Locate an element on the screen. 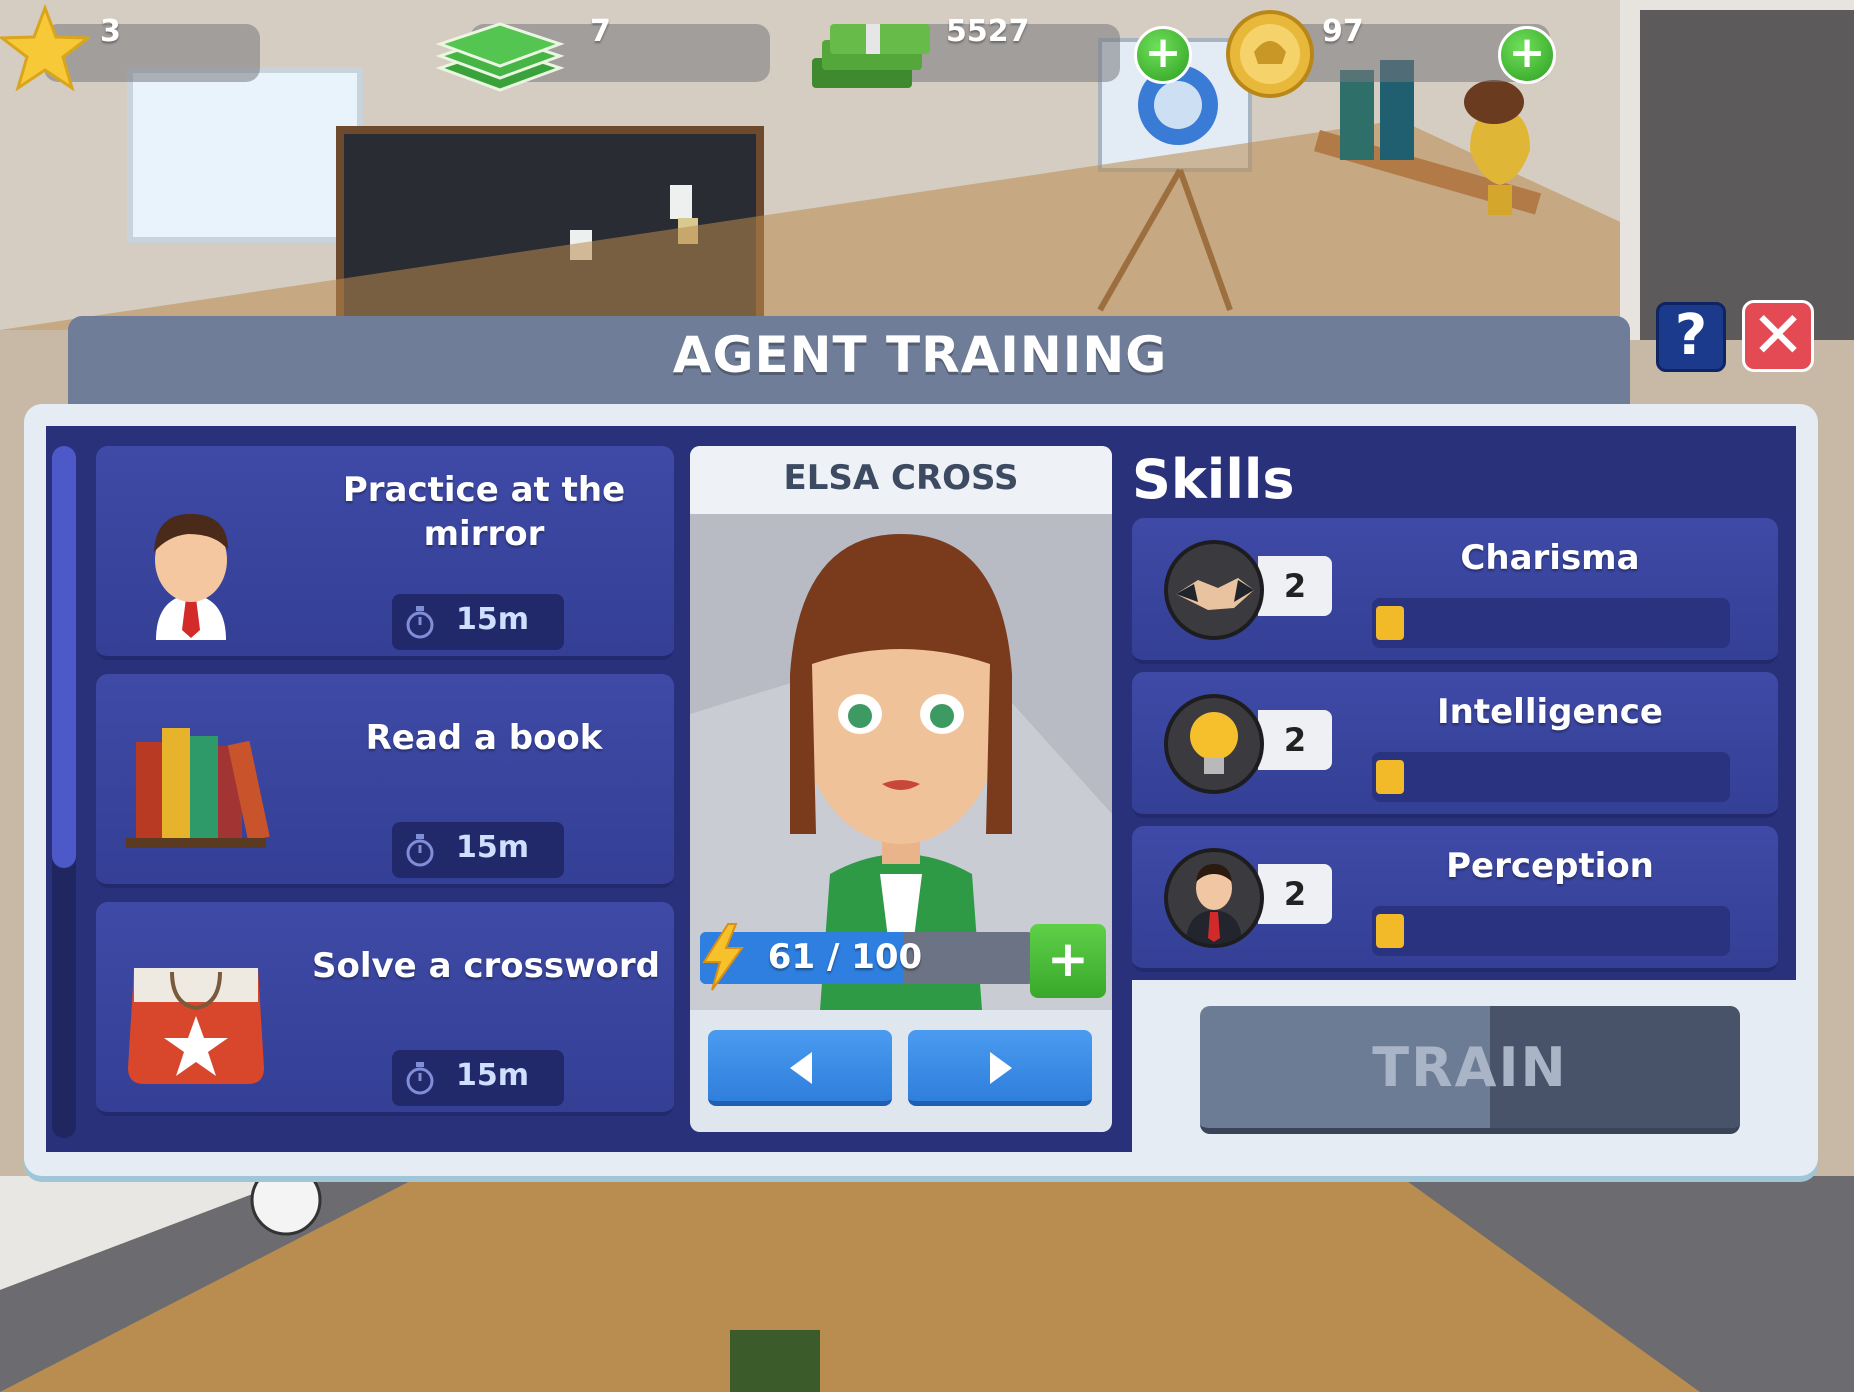  add-coins-button: + is located at coordinates (1527, 55).